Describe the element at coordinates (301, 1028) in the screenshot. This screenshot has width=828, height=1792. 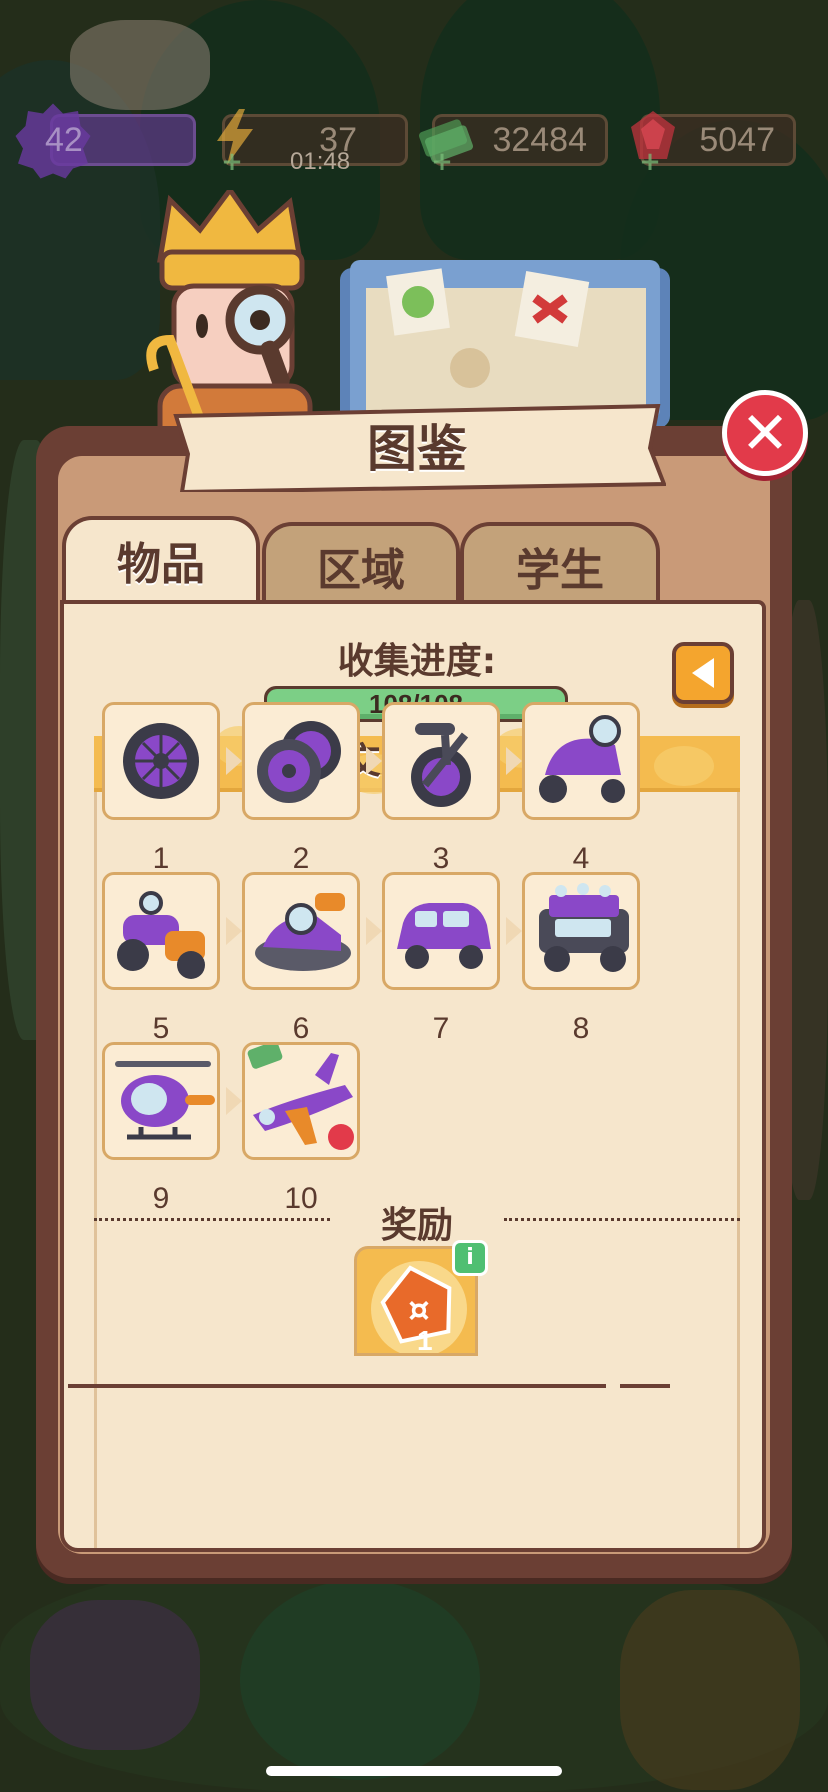
I see `item-number: 6` at that location.